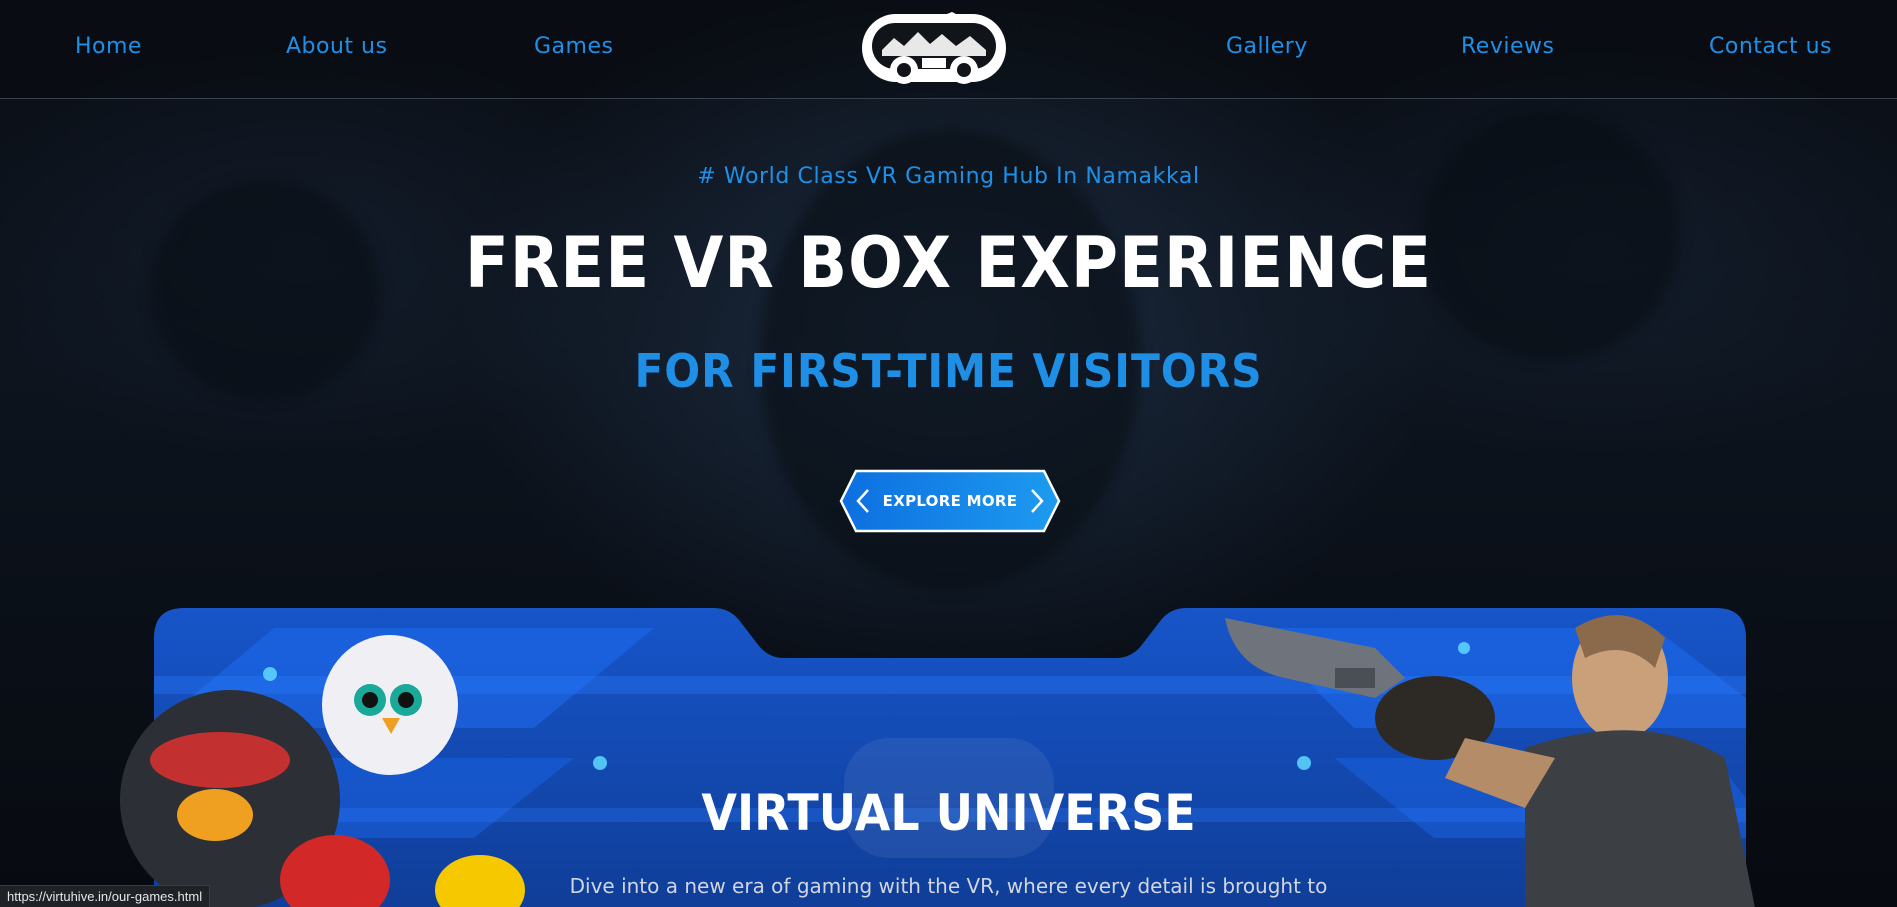 The image size is (1897, 907). I want to click on nav-home: Home, so click(108, 46).